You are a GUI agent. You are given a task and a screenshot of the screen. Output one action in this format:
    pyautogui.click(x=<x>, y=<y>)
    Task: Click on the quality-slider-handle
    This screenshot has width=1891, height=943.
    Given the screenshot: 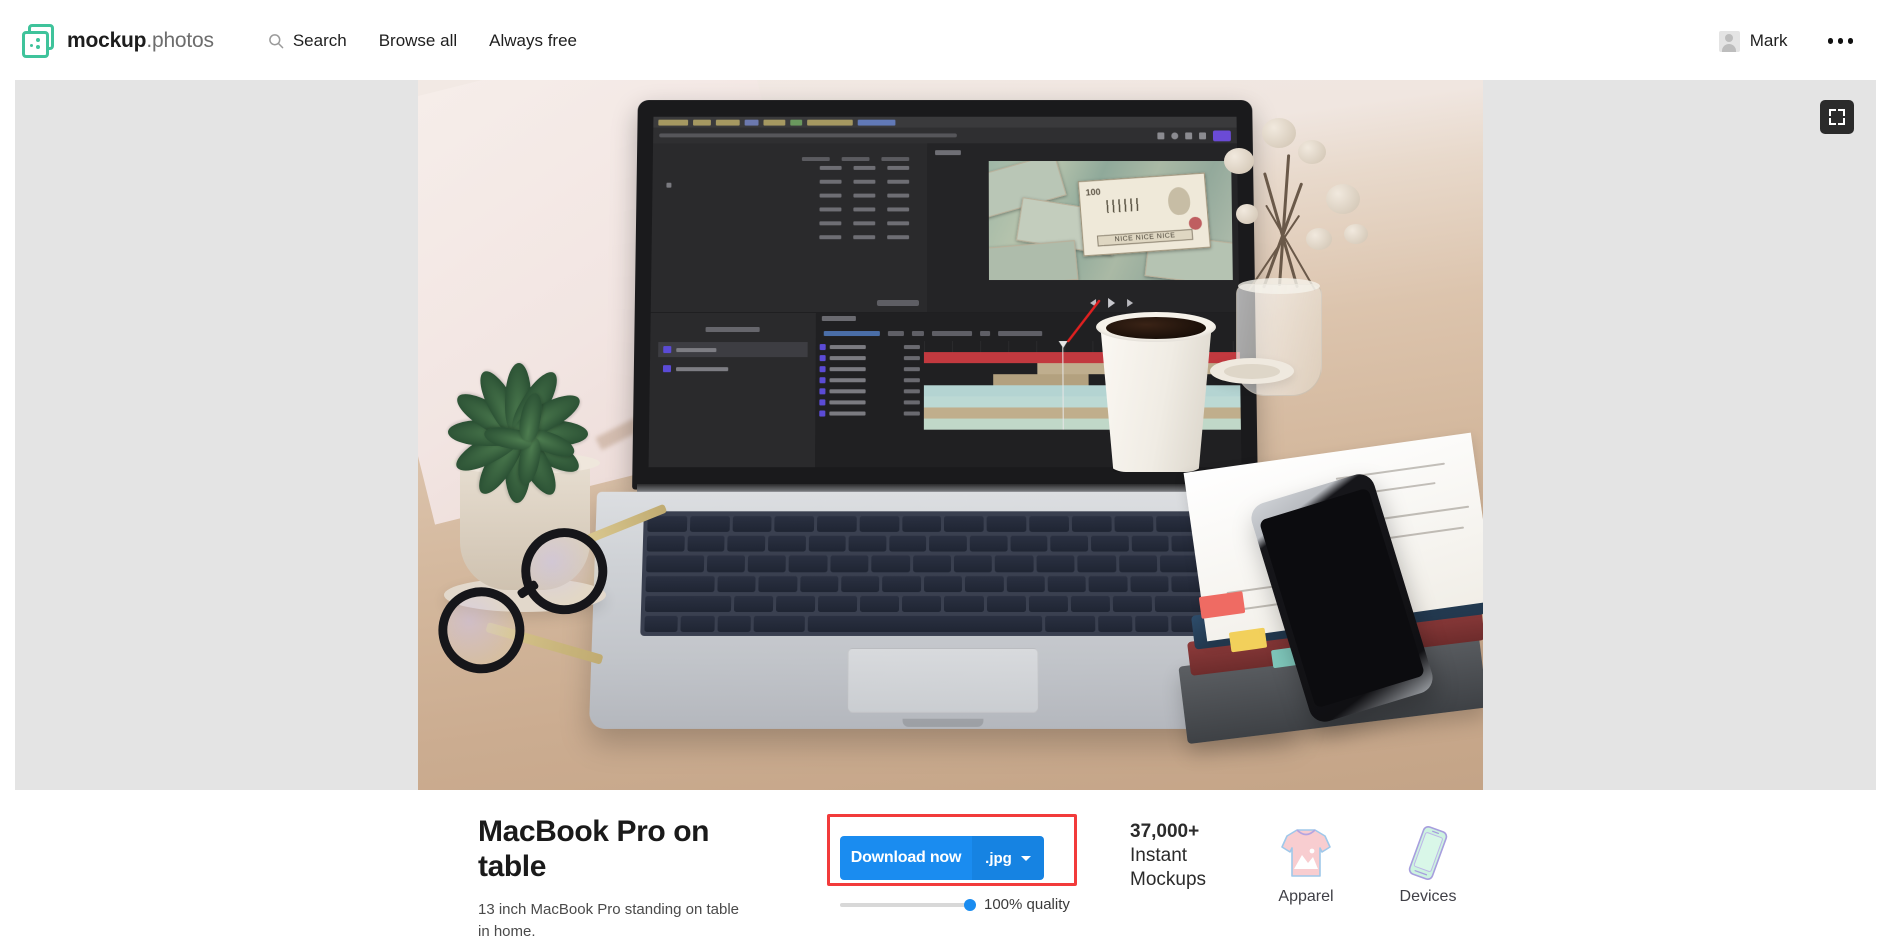 What is the action you would take?
    pyautogui.click(x=970, y=904)
    